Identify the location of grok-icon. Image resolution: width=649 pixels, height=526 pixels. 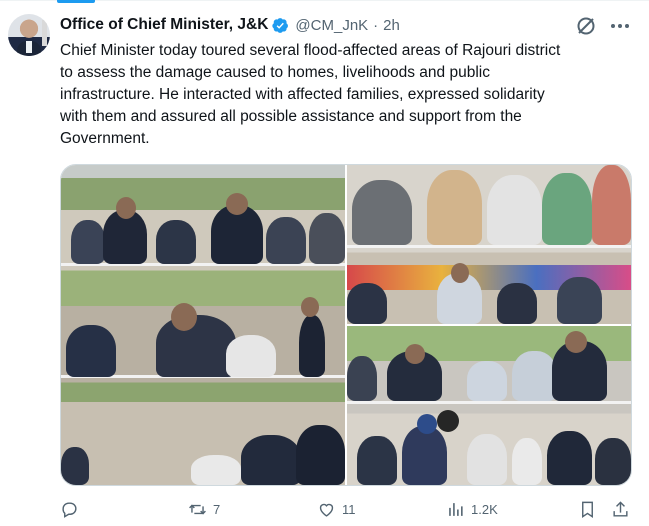
(586, 26).